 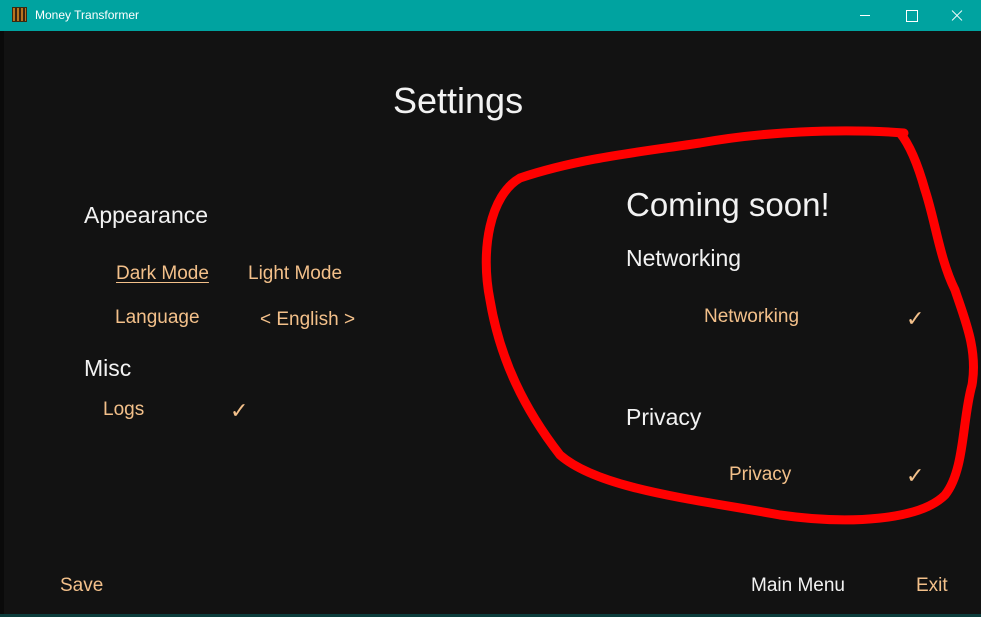 What do you see at coordinates (162, 274) in the screenshot?
I see `dark-mode-option: Dark Mode` at bounding box center [162, 274].